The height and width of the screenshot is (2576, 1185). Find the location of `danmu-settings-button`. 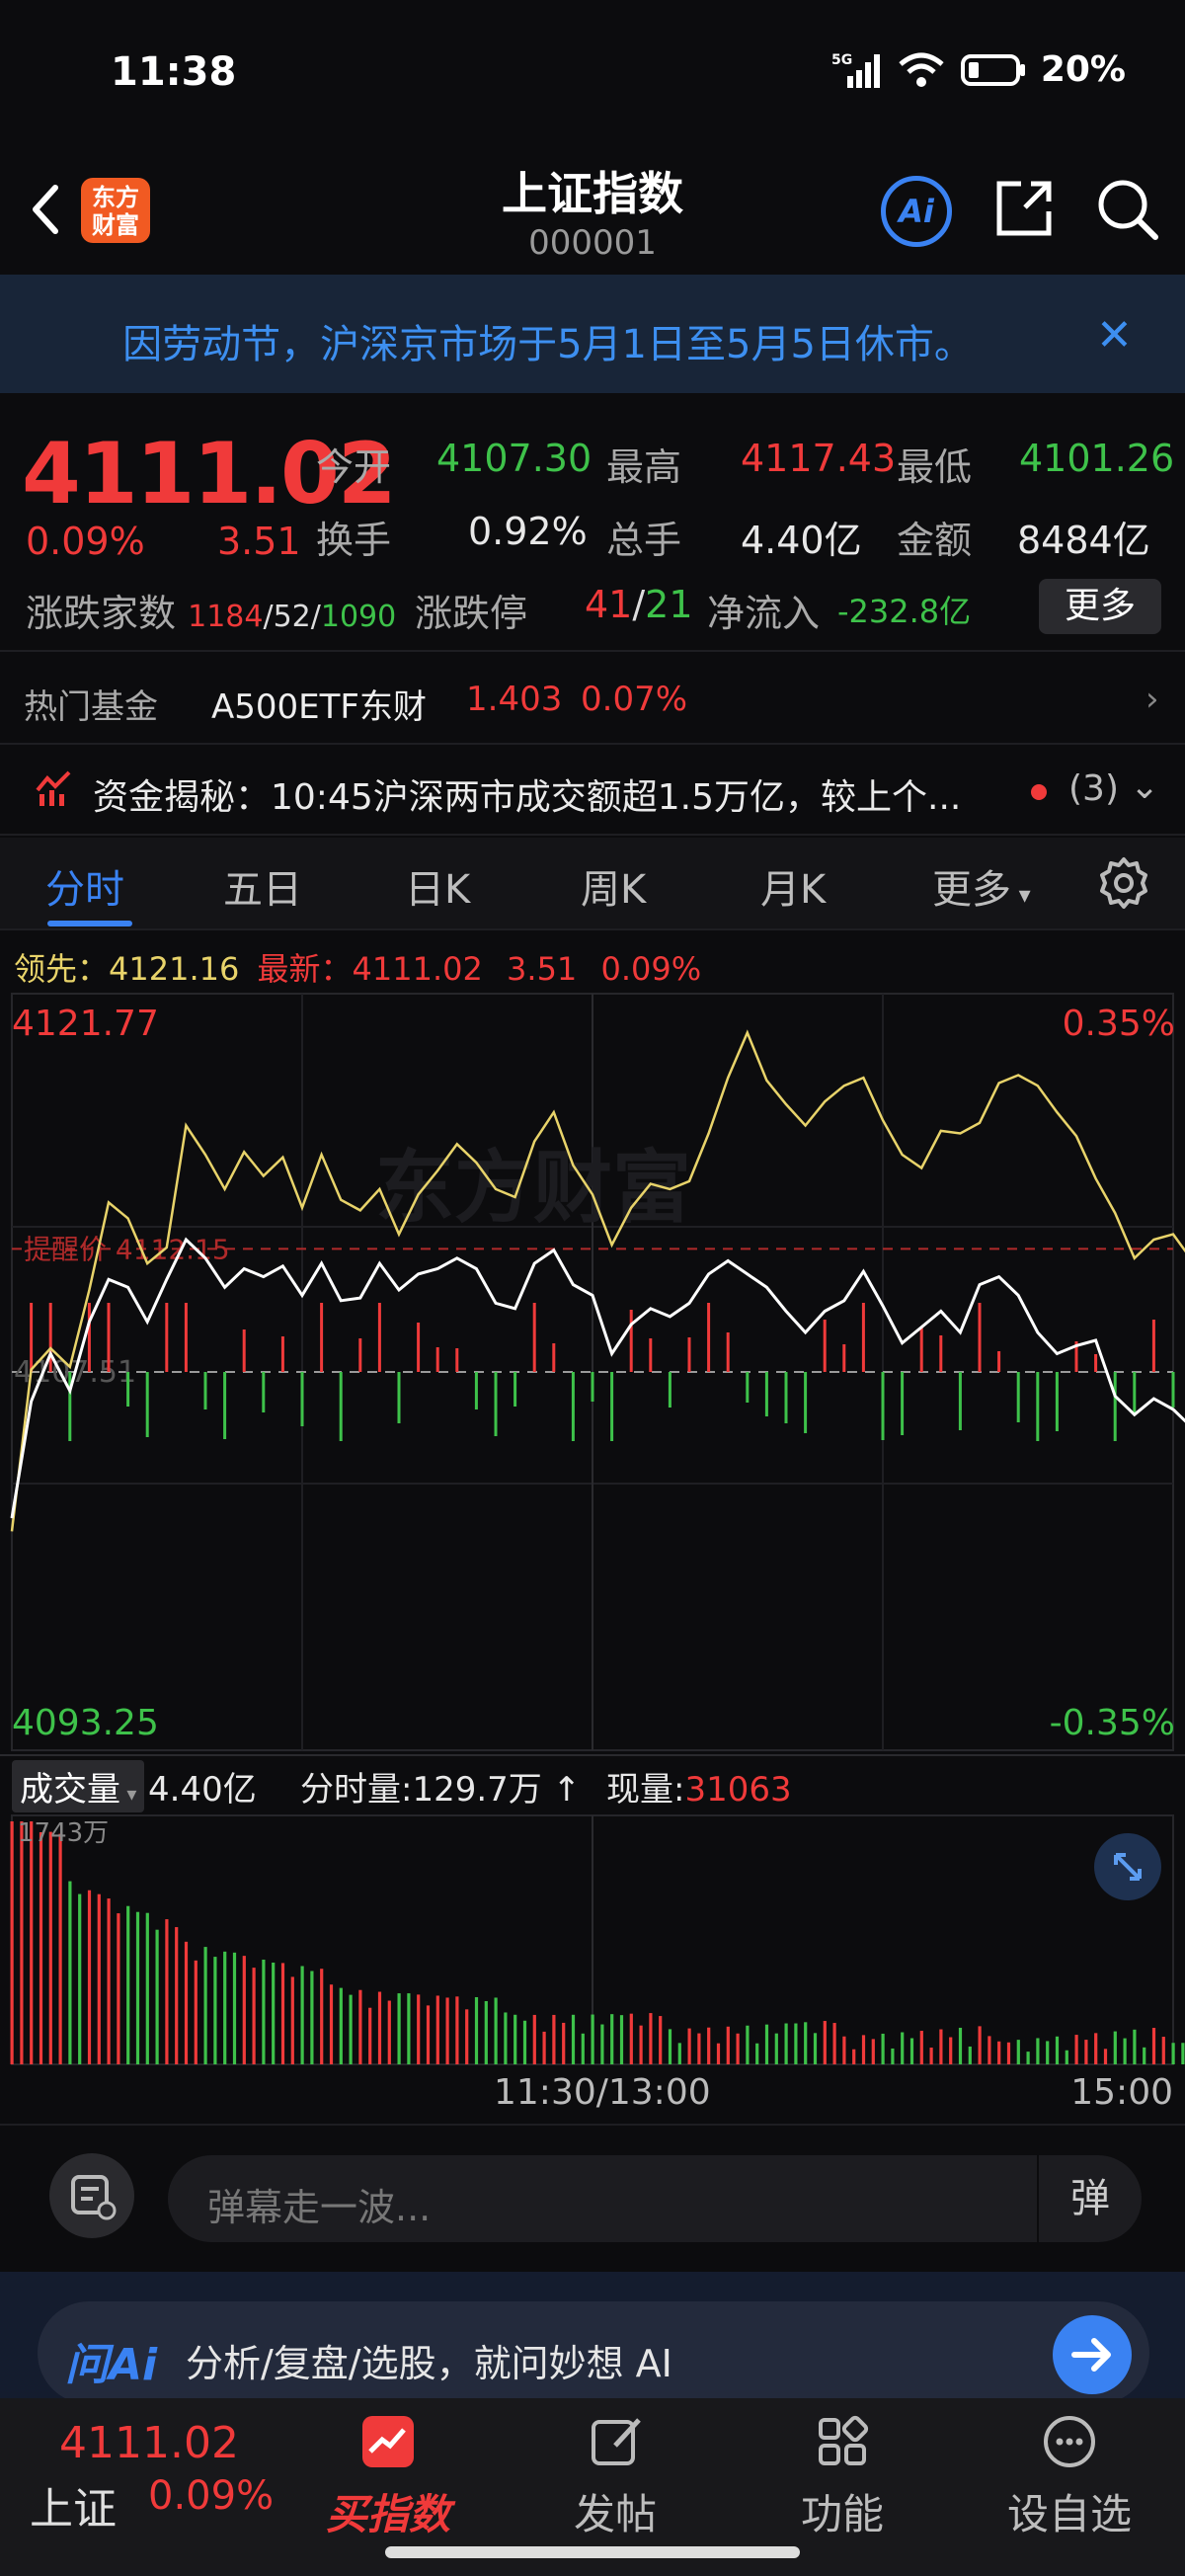

danmu-settings-button is located at coordinates (92, 2195).